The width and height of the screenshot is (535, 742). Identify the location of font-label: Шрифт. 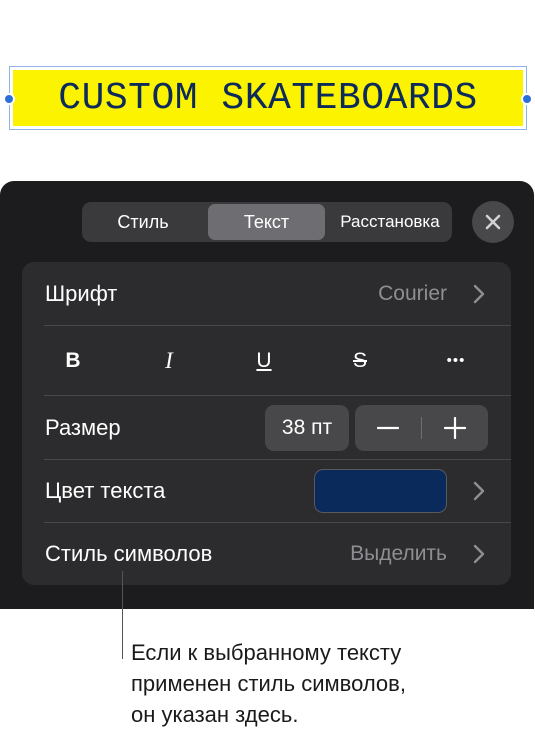
(81, 293).